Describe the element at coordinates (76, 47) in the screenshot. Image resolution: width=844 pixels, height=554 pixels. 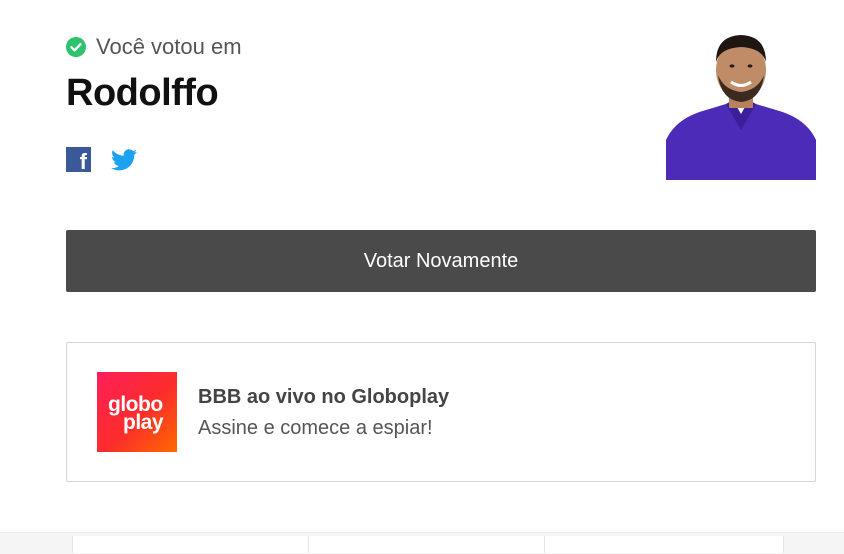
I see `check-circle-icon` at that location.